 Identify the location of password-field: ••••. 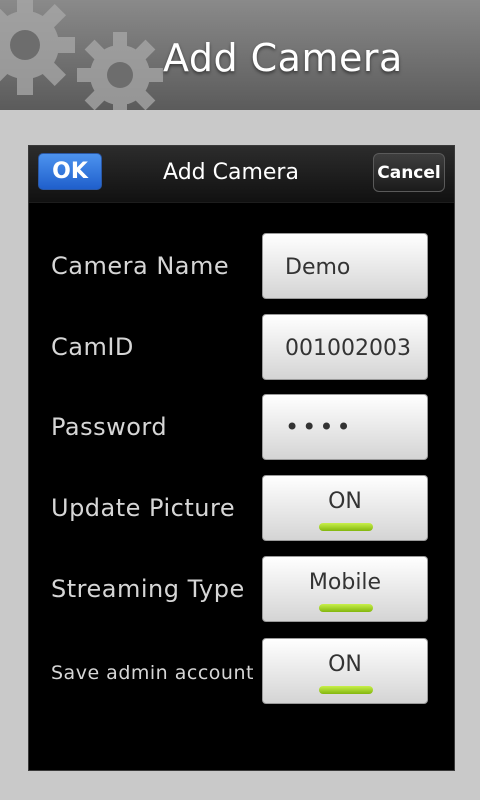
(345, 427).